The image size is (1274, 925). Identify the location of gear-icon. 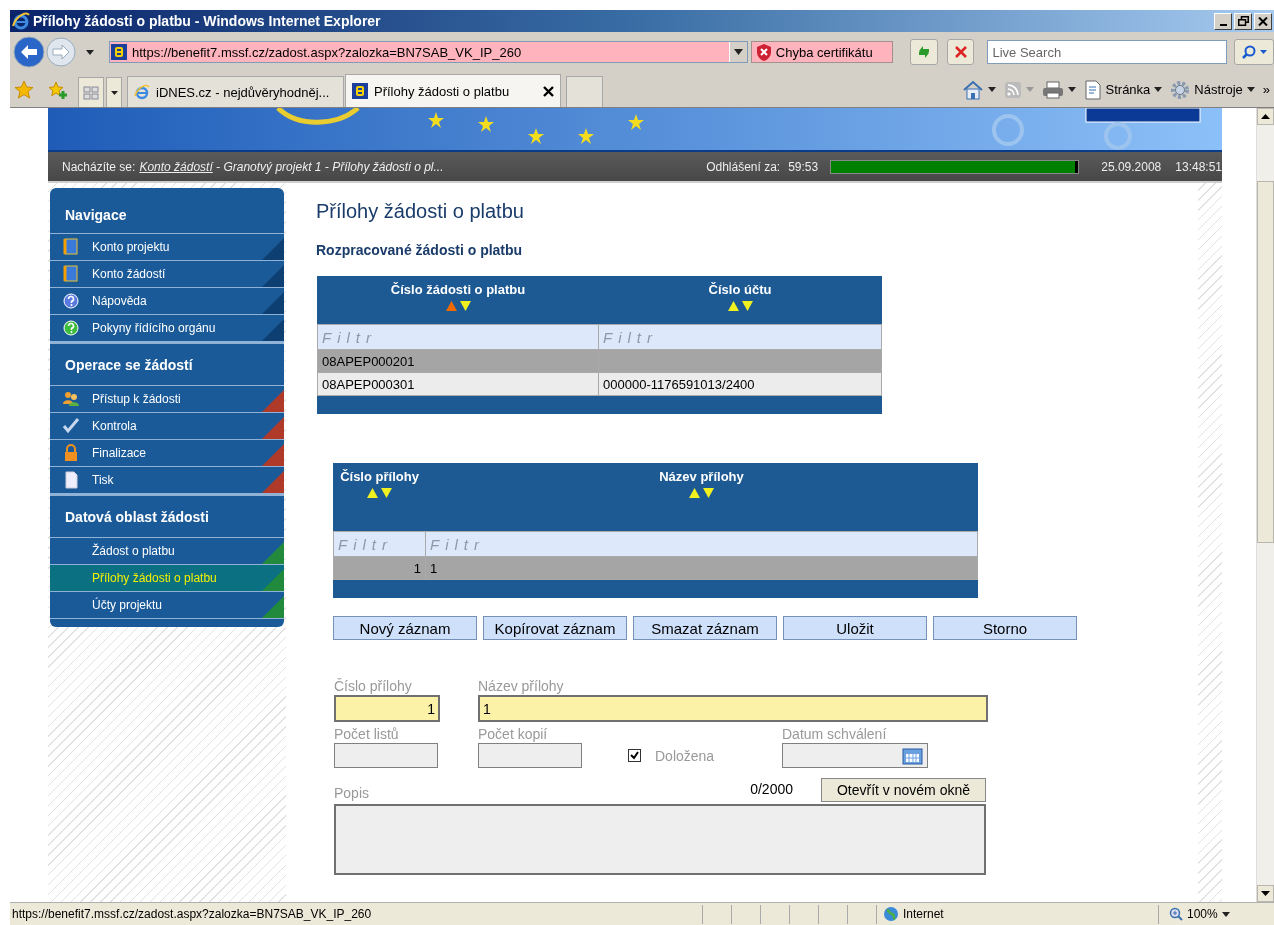
(1180, 89).